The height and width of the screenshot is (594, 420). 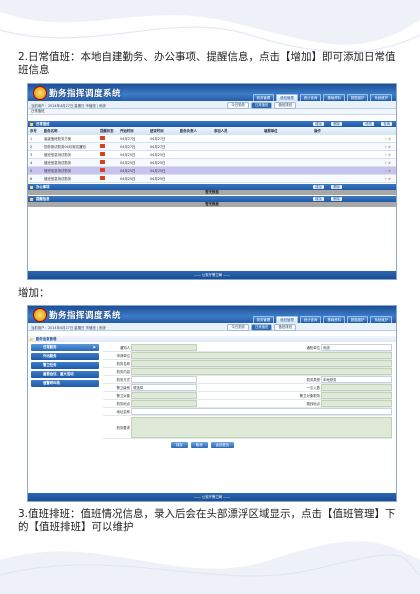 I want to click on guard-target-title-field, so click(x=356, y=395).